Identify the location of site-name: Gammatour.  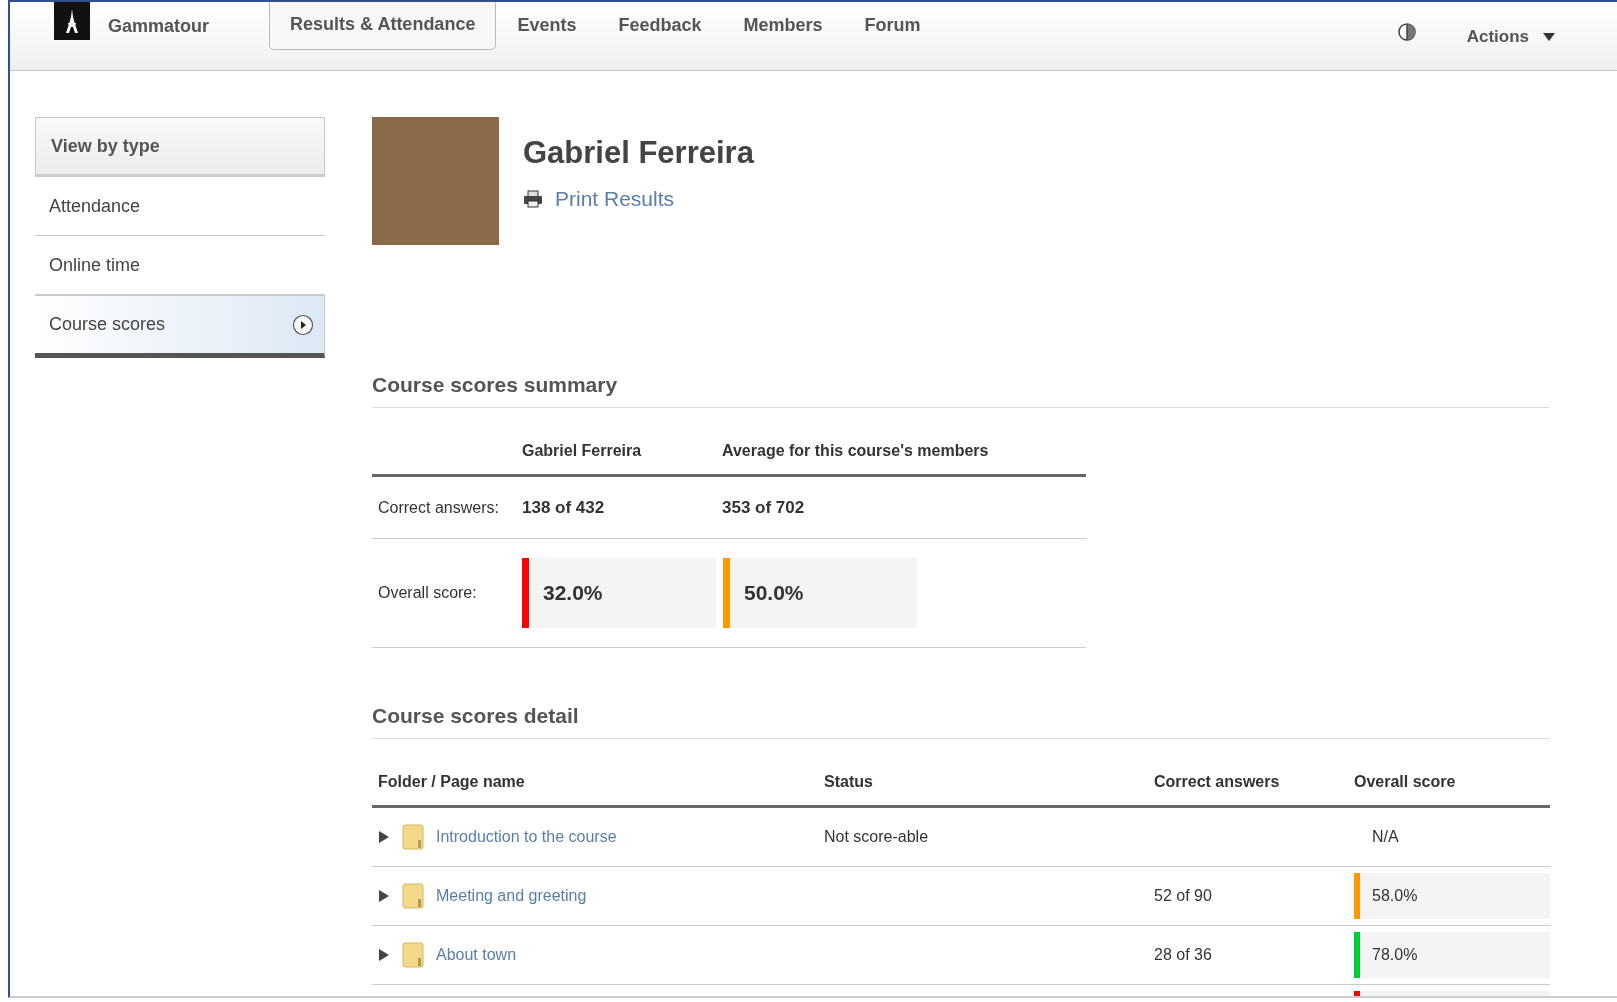
(159, 26).